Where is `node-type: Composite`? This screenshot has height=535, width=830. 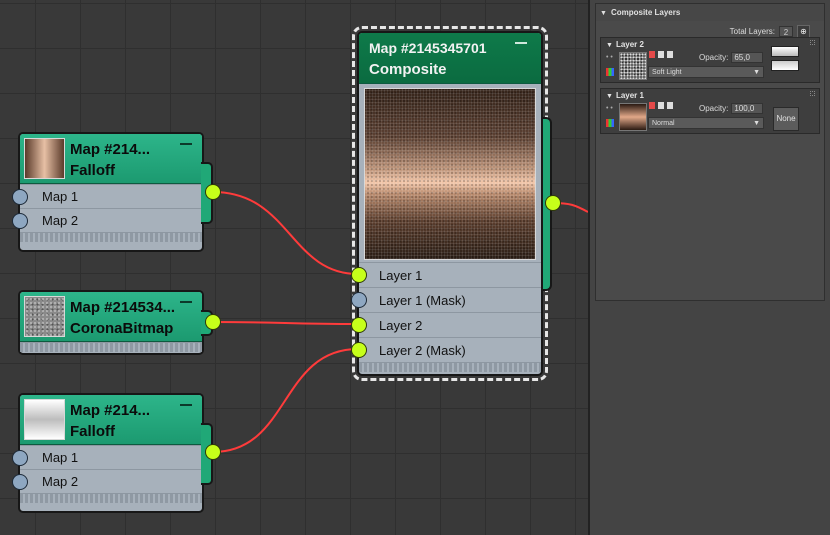
node-type: Composite is located at coordinates (408, 69).